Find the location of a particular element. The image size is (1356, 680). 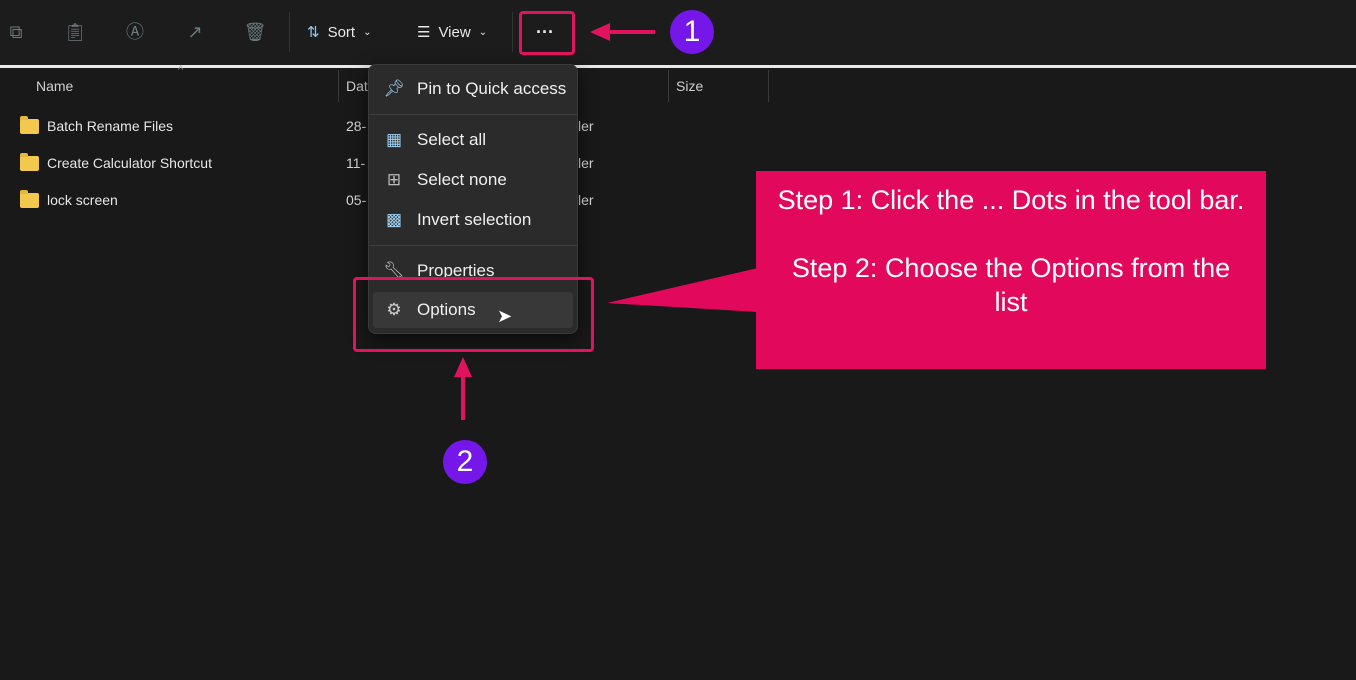

callout-pointer is located at coordinates (682, 290).